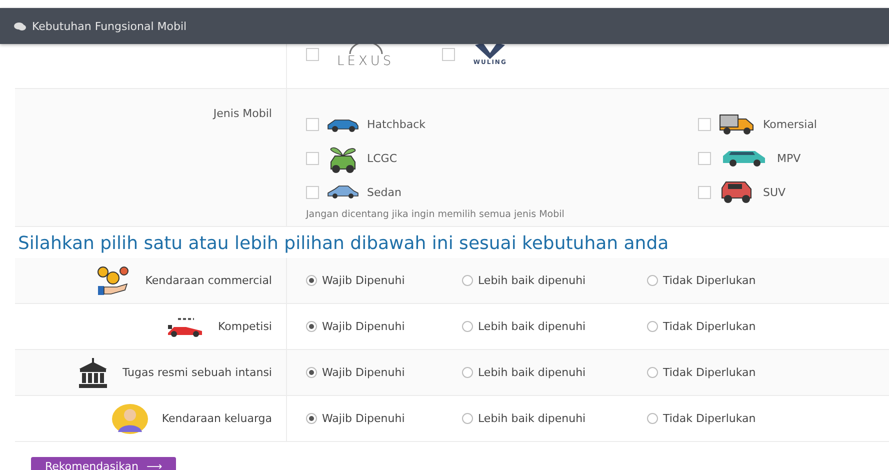  What do you see at coordinates (130, 419) in the screenshot?
I see `avatar-icon` at bounding box center [130, 419].